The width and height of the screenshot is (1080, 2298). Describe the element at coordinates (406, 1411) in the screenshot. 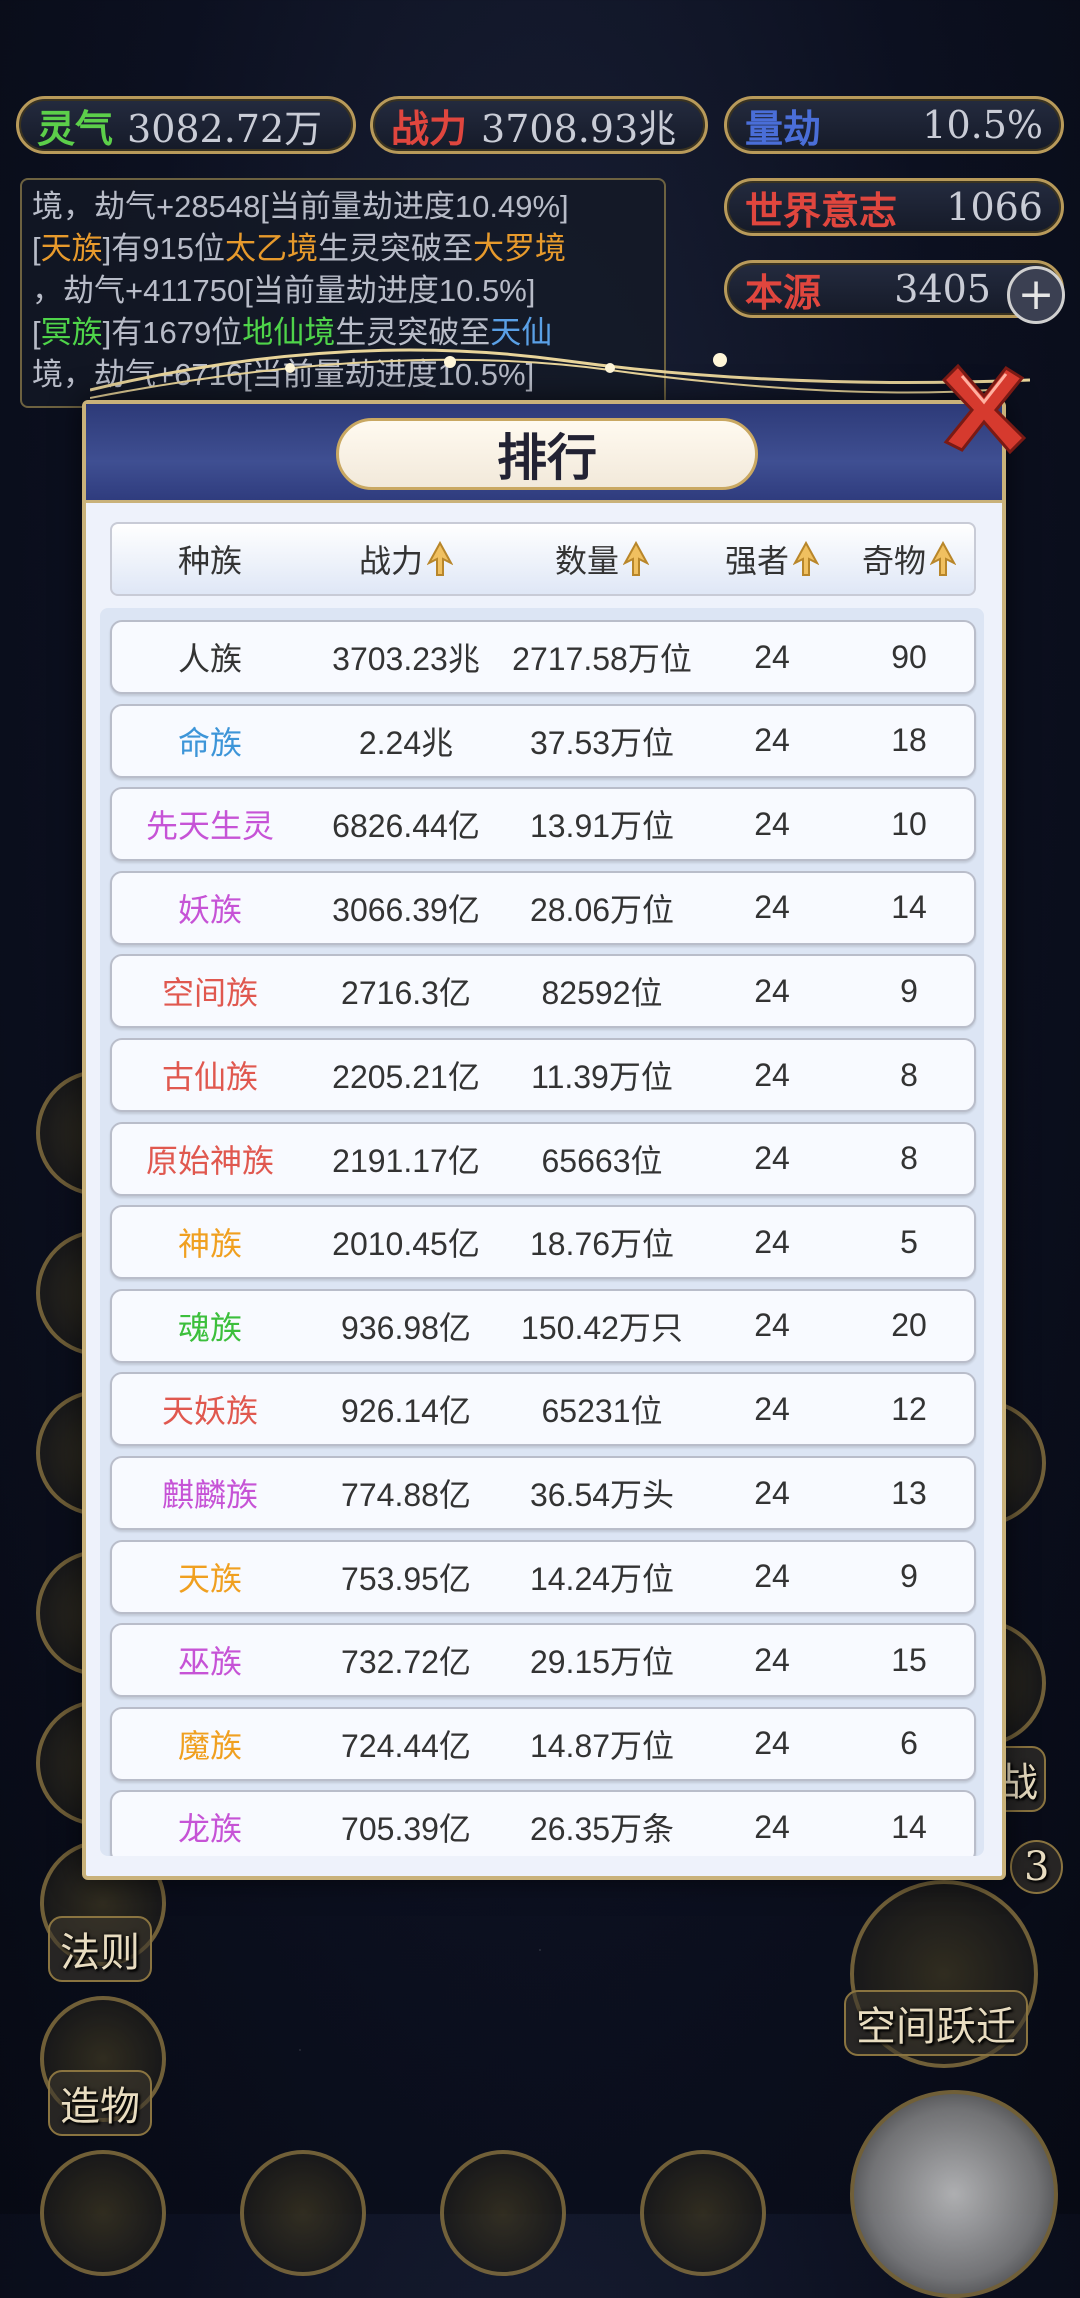

I see `power-cell: 926.14亿` at that location.